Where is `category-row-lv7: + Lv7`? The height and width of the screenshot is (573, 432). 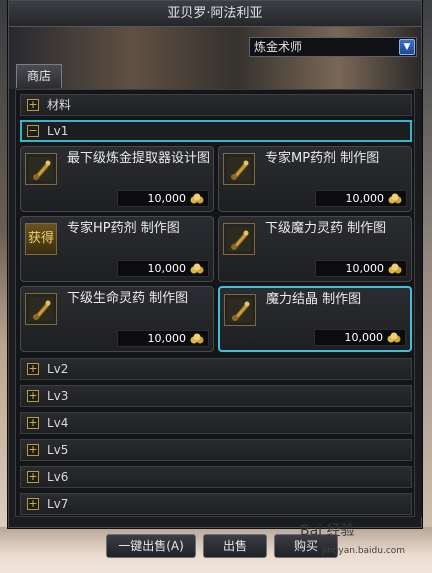
category-row-lv7: + Lv7 is located at coordinates (216, 504).